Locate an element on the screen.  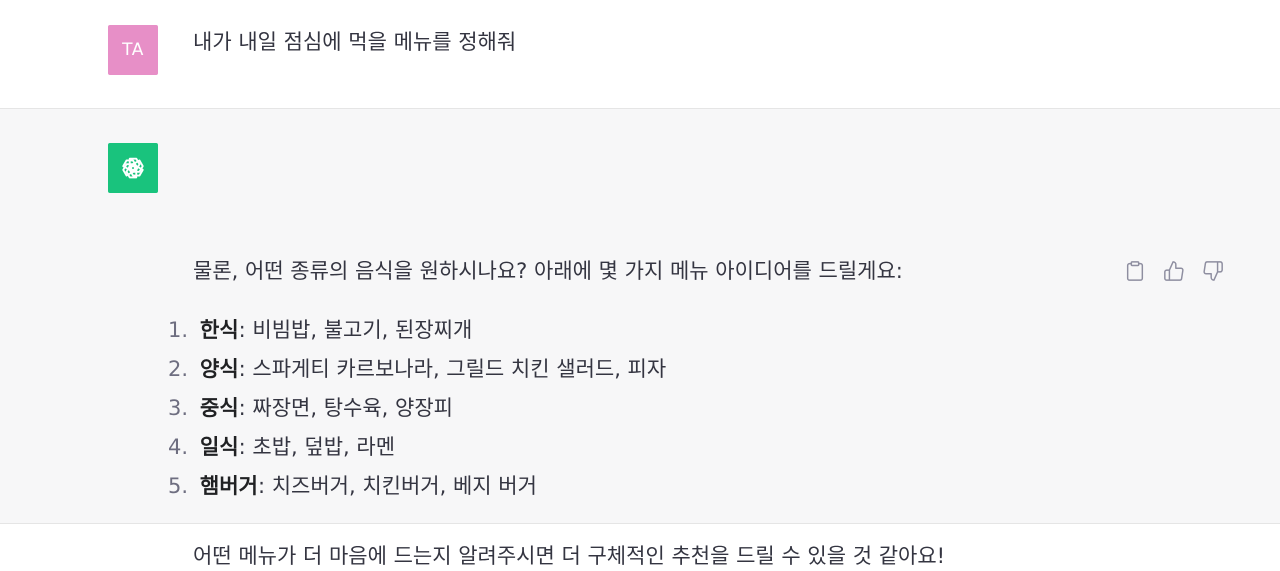
user-message-text: 내가 내일 점심에 먹을 메뉴를 정해줘 is located at coordinates (355, 42).